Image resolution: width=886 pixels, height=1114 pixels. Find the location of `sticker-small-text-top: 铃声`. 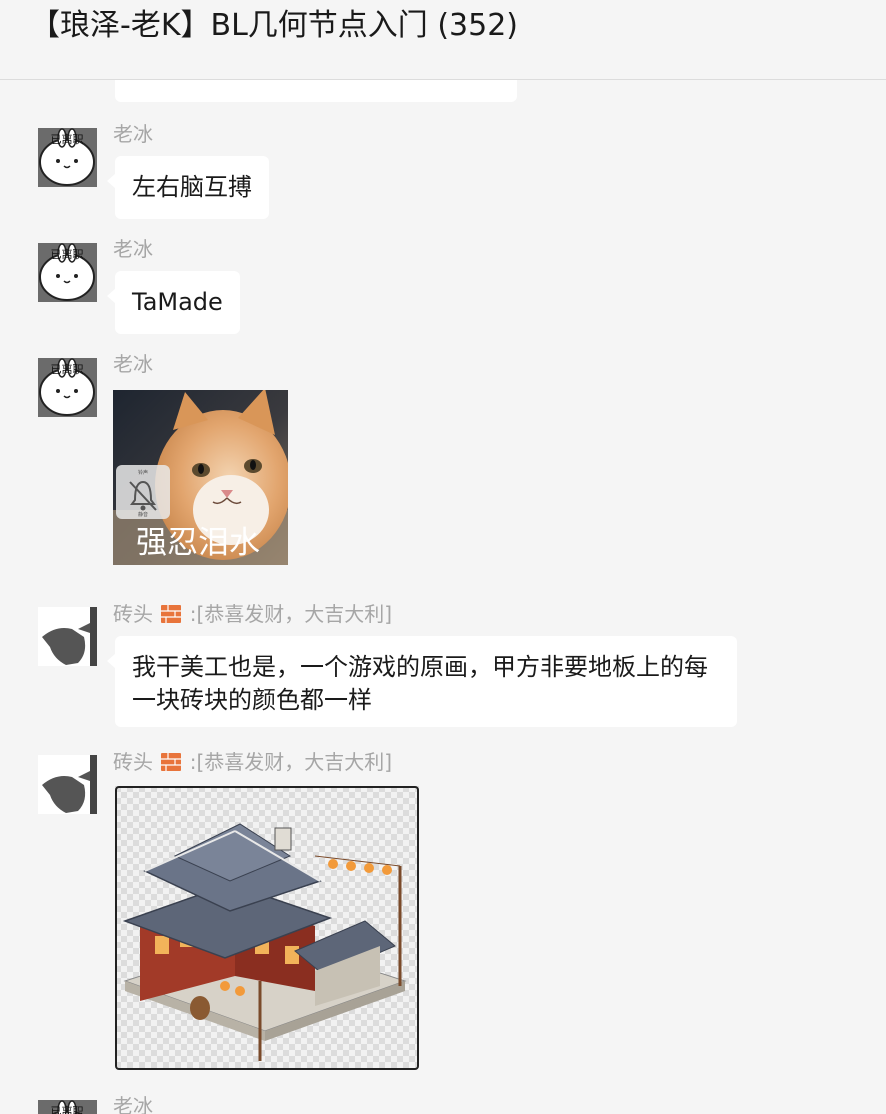

sticker-small-text-top: 铃声 is located at coordinates (143, 472).